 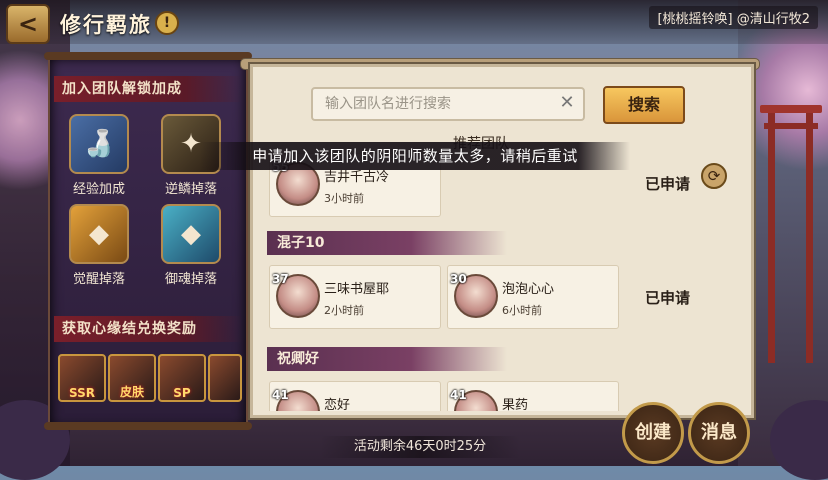 What do you see at coordinates (458, 279) in the screenshot?
I see `level-badge: 30` at bounding box center [458, 279].